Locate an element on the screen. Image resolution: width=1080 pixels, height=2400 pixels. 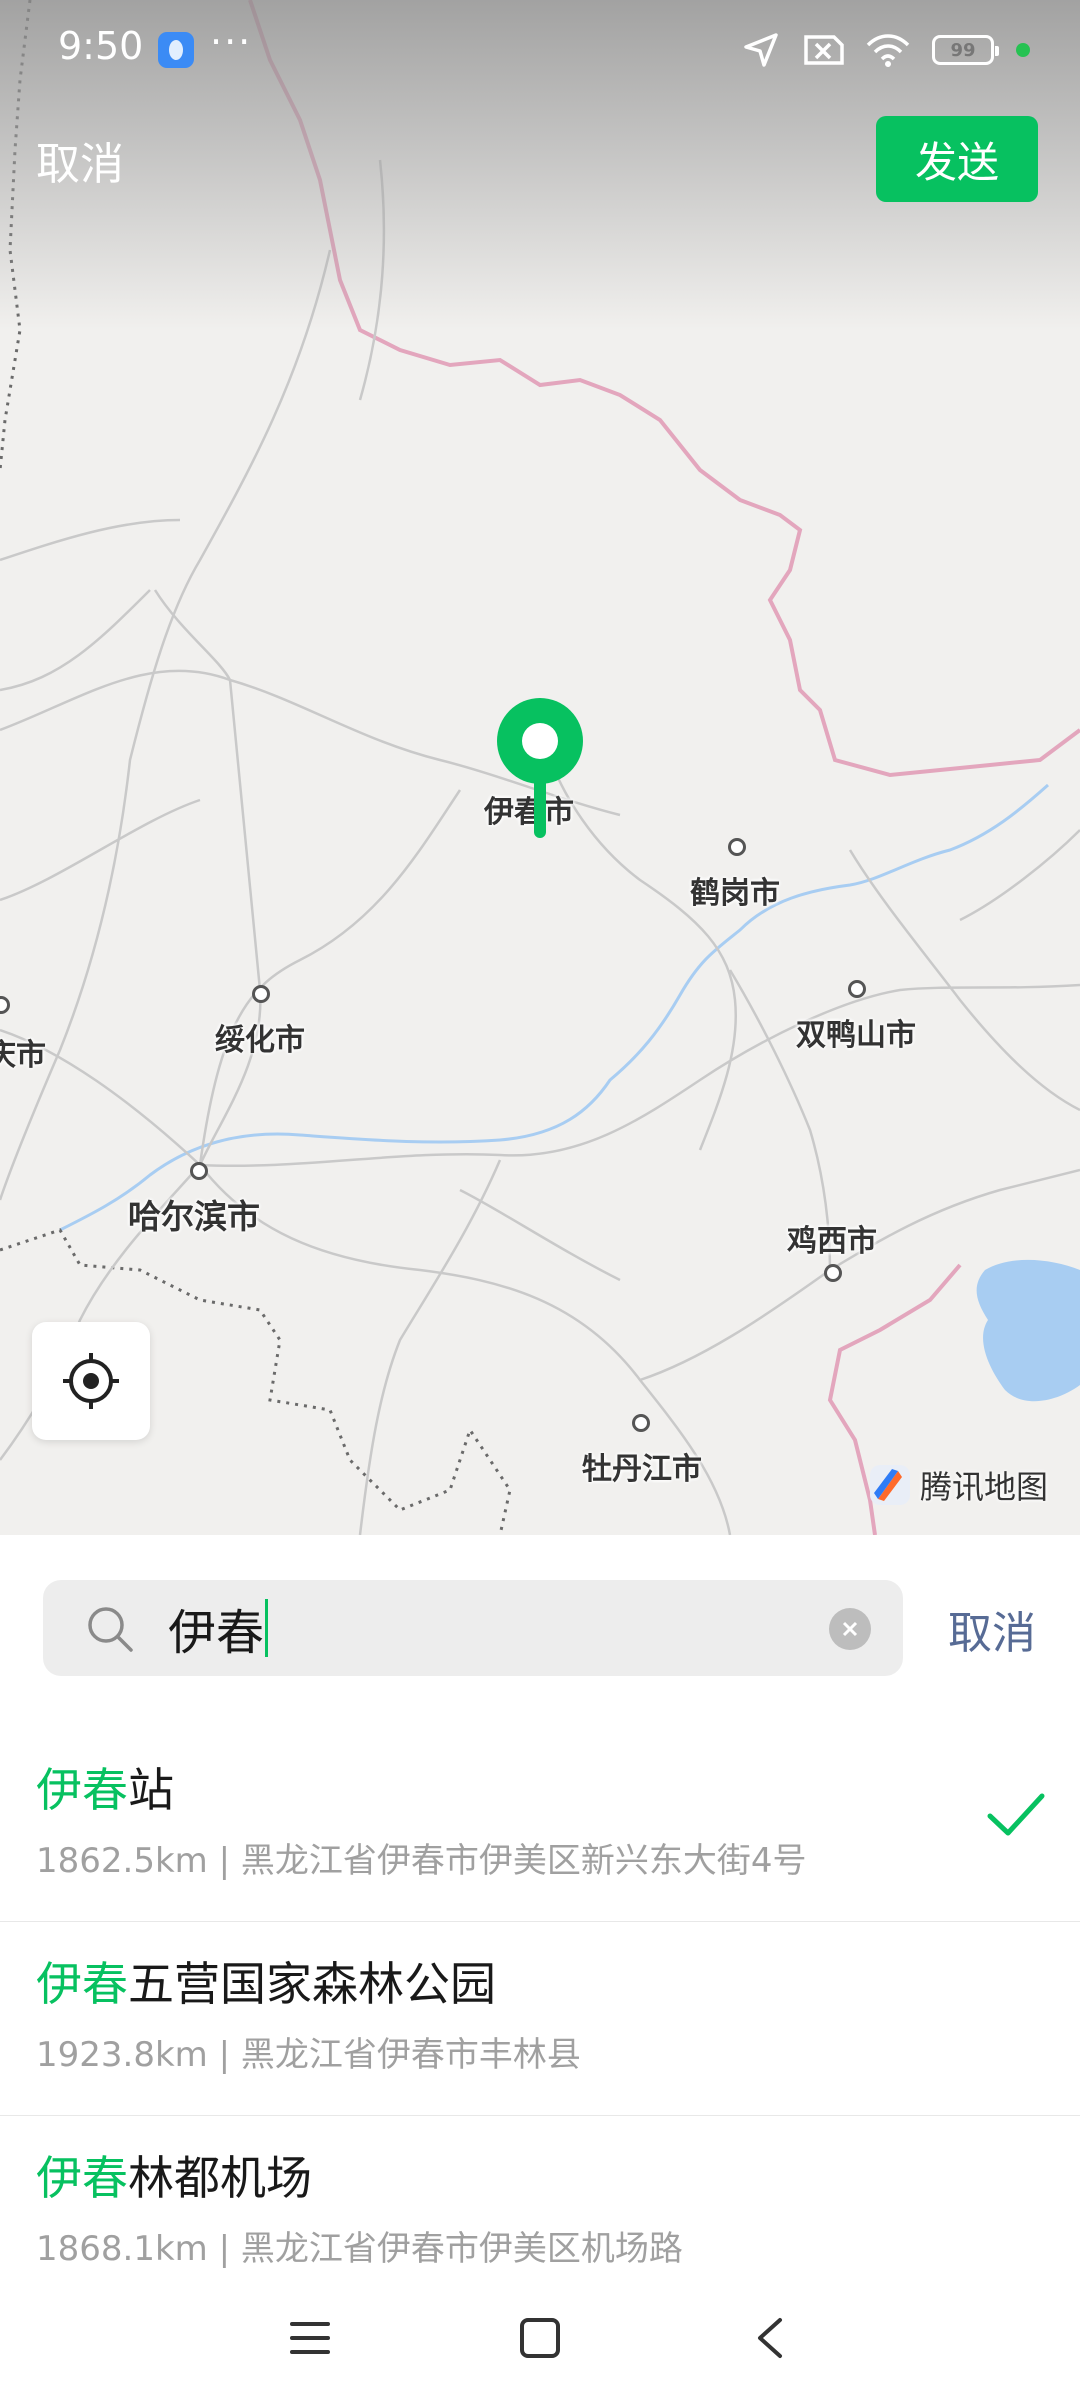
result-subtitle: 1868.1km | 黑龙江省伊春市伊美区机场路 is located at coordinates (359, 2245).